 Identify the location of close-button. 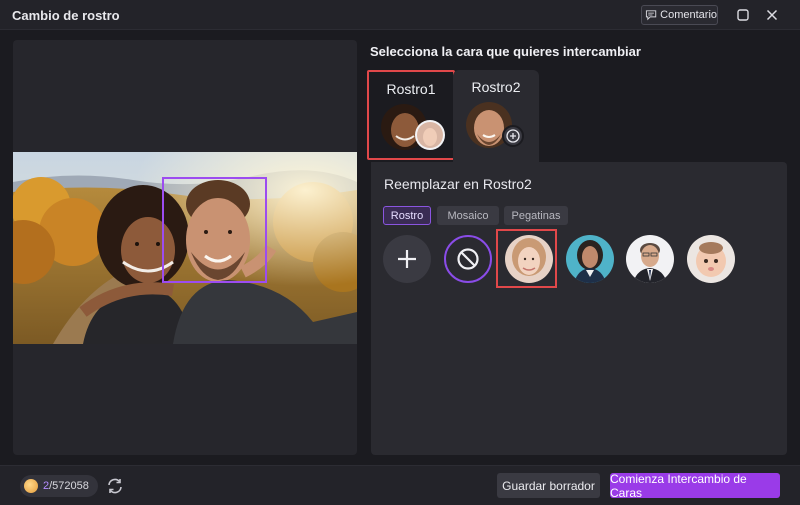
(772, 15).